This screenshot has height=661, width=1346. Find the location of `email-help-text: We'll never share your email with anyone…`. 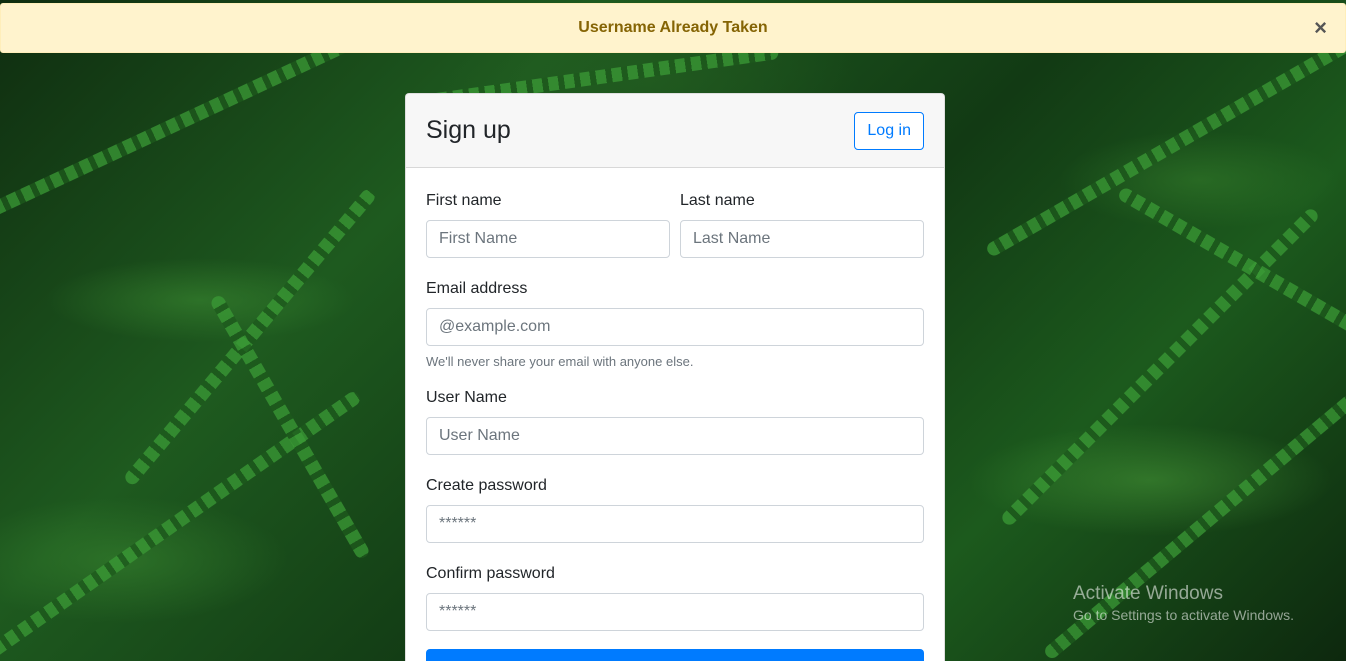

email-help-text: We'll never share your email with anyone… is located at coordinates (560, 361).